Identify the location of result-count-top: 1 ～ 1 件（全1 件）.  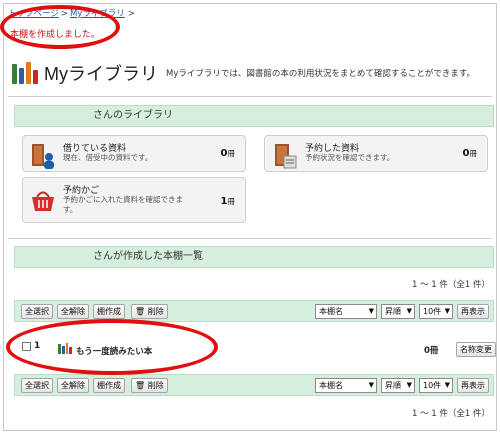
(450, 285).